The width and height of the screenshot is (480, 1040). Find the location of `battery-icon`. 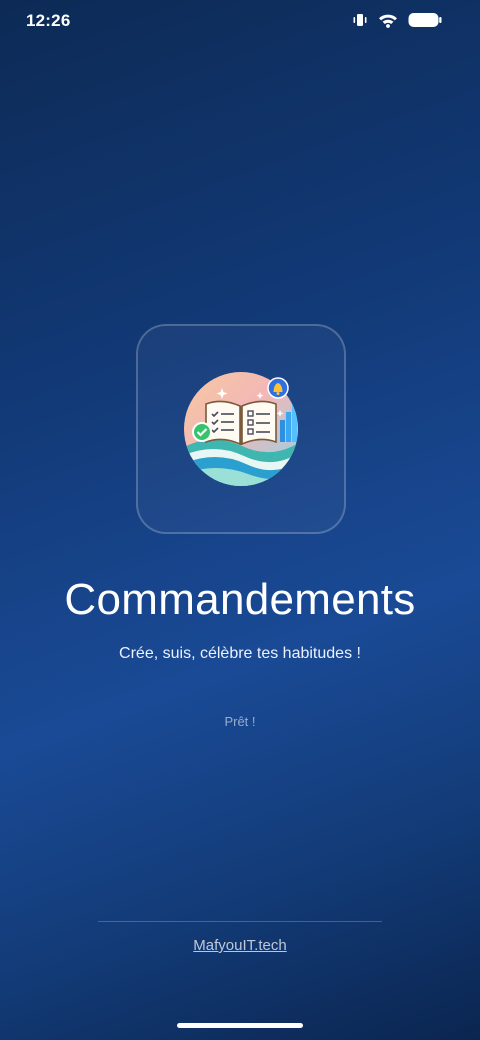

battery-icon is located at coordinates (425, 22).